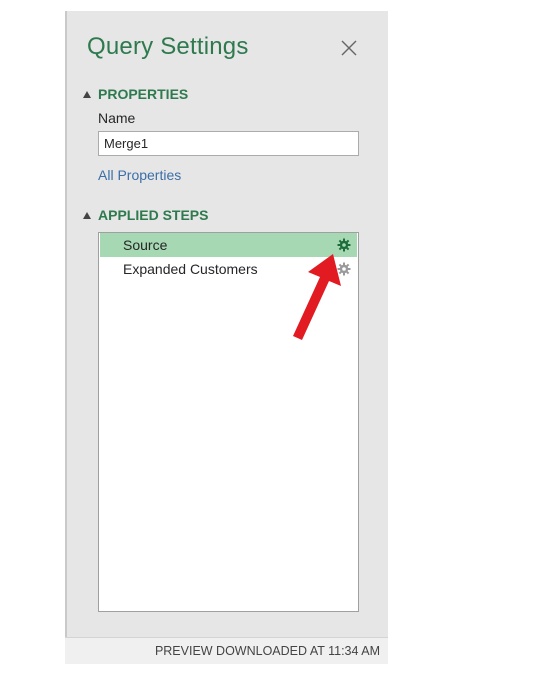 The width and height of the screenshot is (533, 685). I want to click on applied-steps-section-toggle: APPLIED STEPS, so click(145, 215).